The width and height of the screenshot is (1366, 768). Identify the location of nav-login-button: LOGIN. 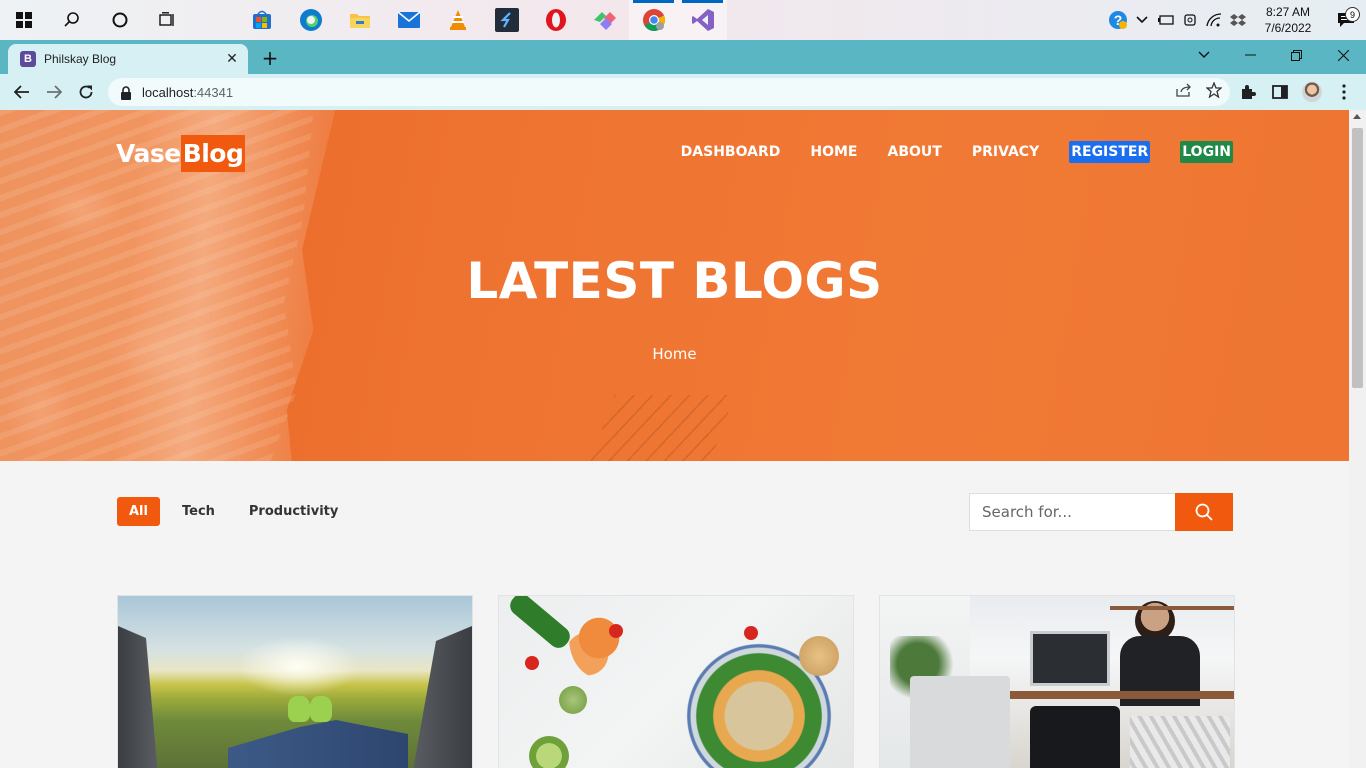
(1206, 152).